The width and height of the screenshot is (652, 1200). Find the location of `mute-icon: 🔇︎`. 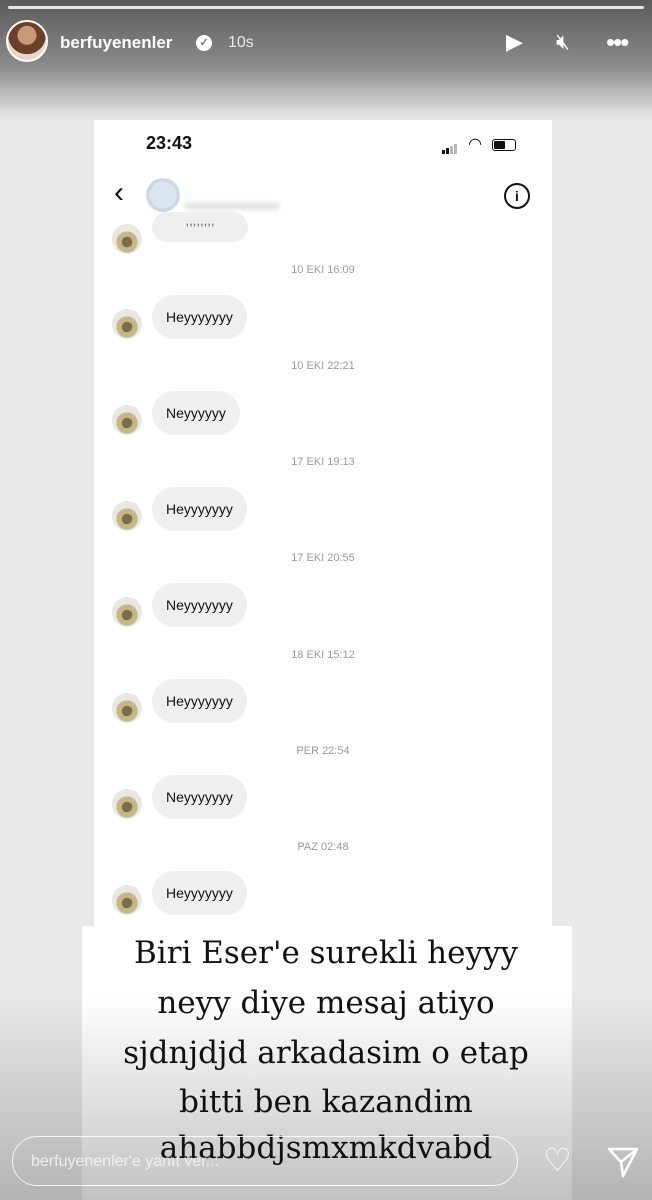

mute-icon: 🔇︎ is located at coordinates (563, 42).